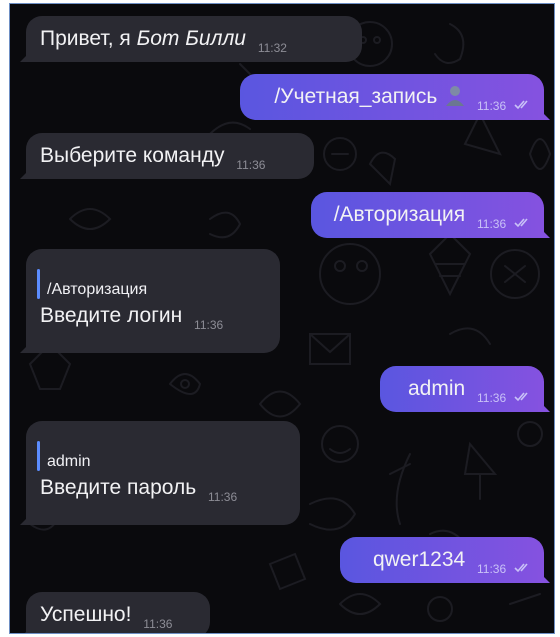 Image resolution: width=560 pixels, height=637 pixels. I want to click on message-bot-success: Успешно! 11:36, so click(118, 612).